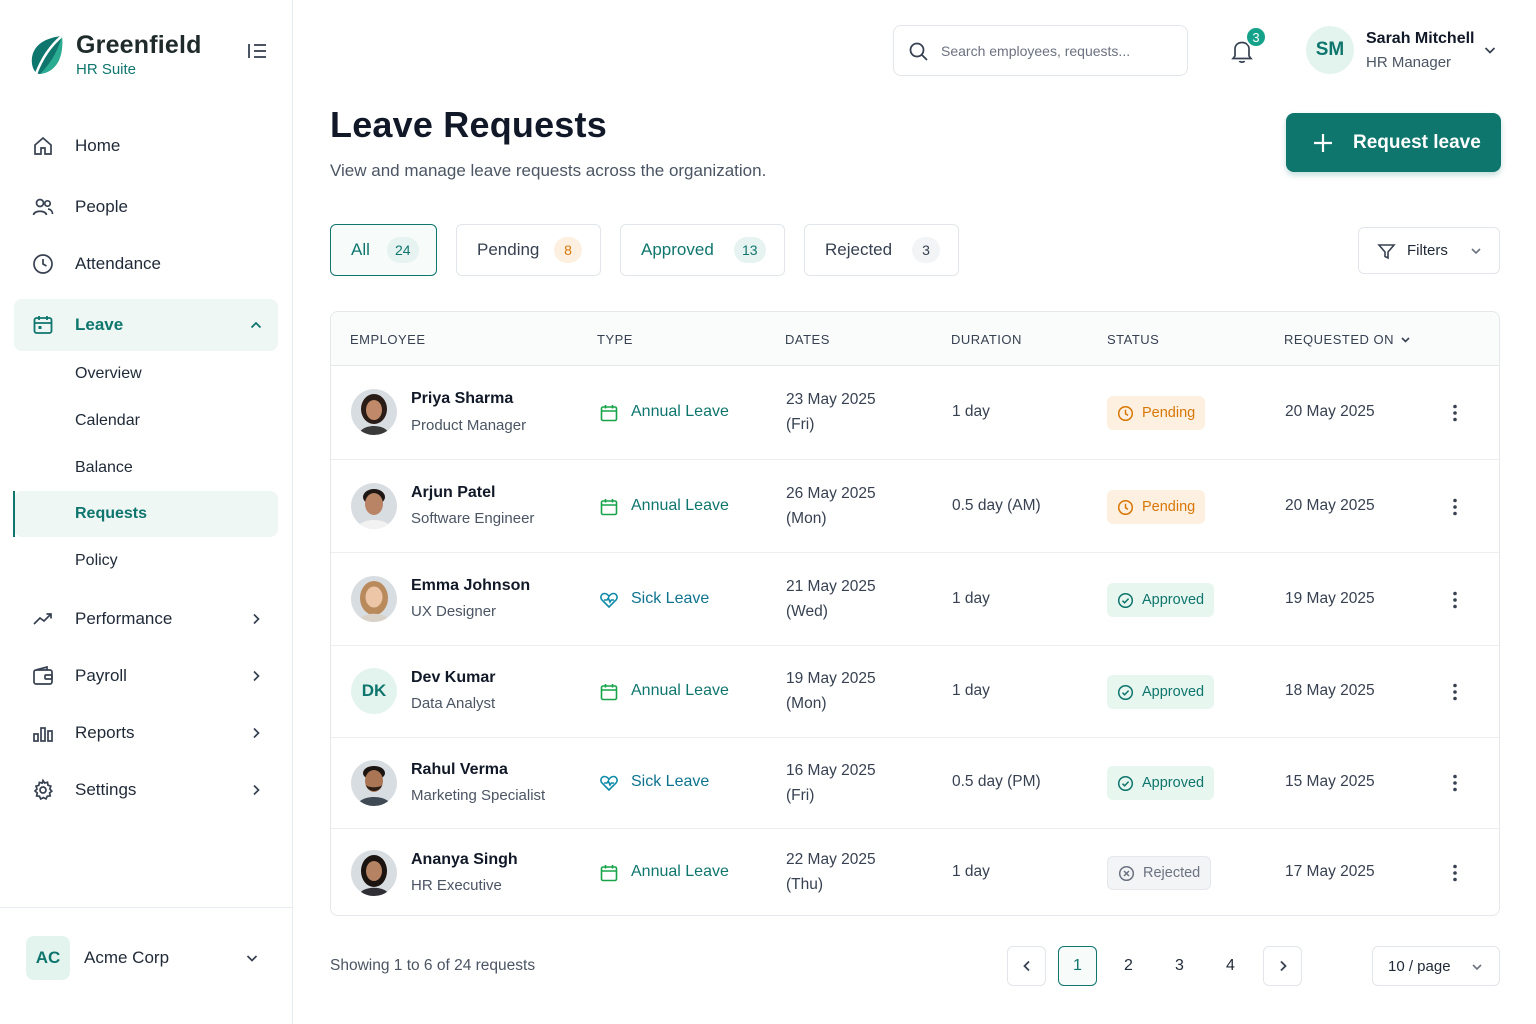 The height and width of the screenshot is (1024, 1536). Describe the element at coordinates (146, 207) in the screenshot. I see `sidebar-item-people: People` at that location.